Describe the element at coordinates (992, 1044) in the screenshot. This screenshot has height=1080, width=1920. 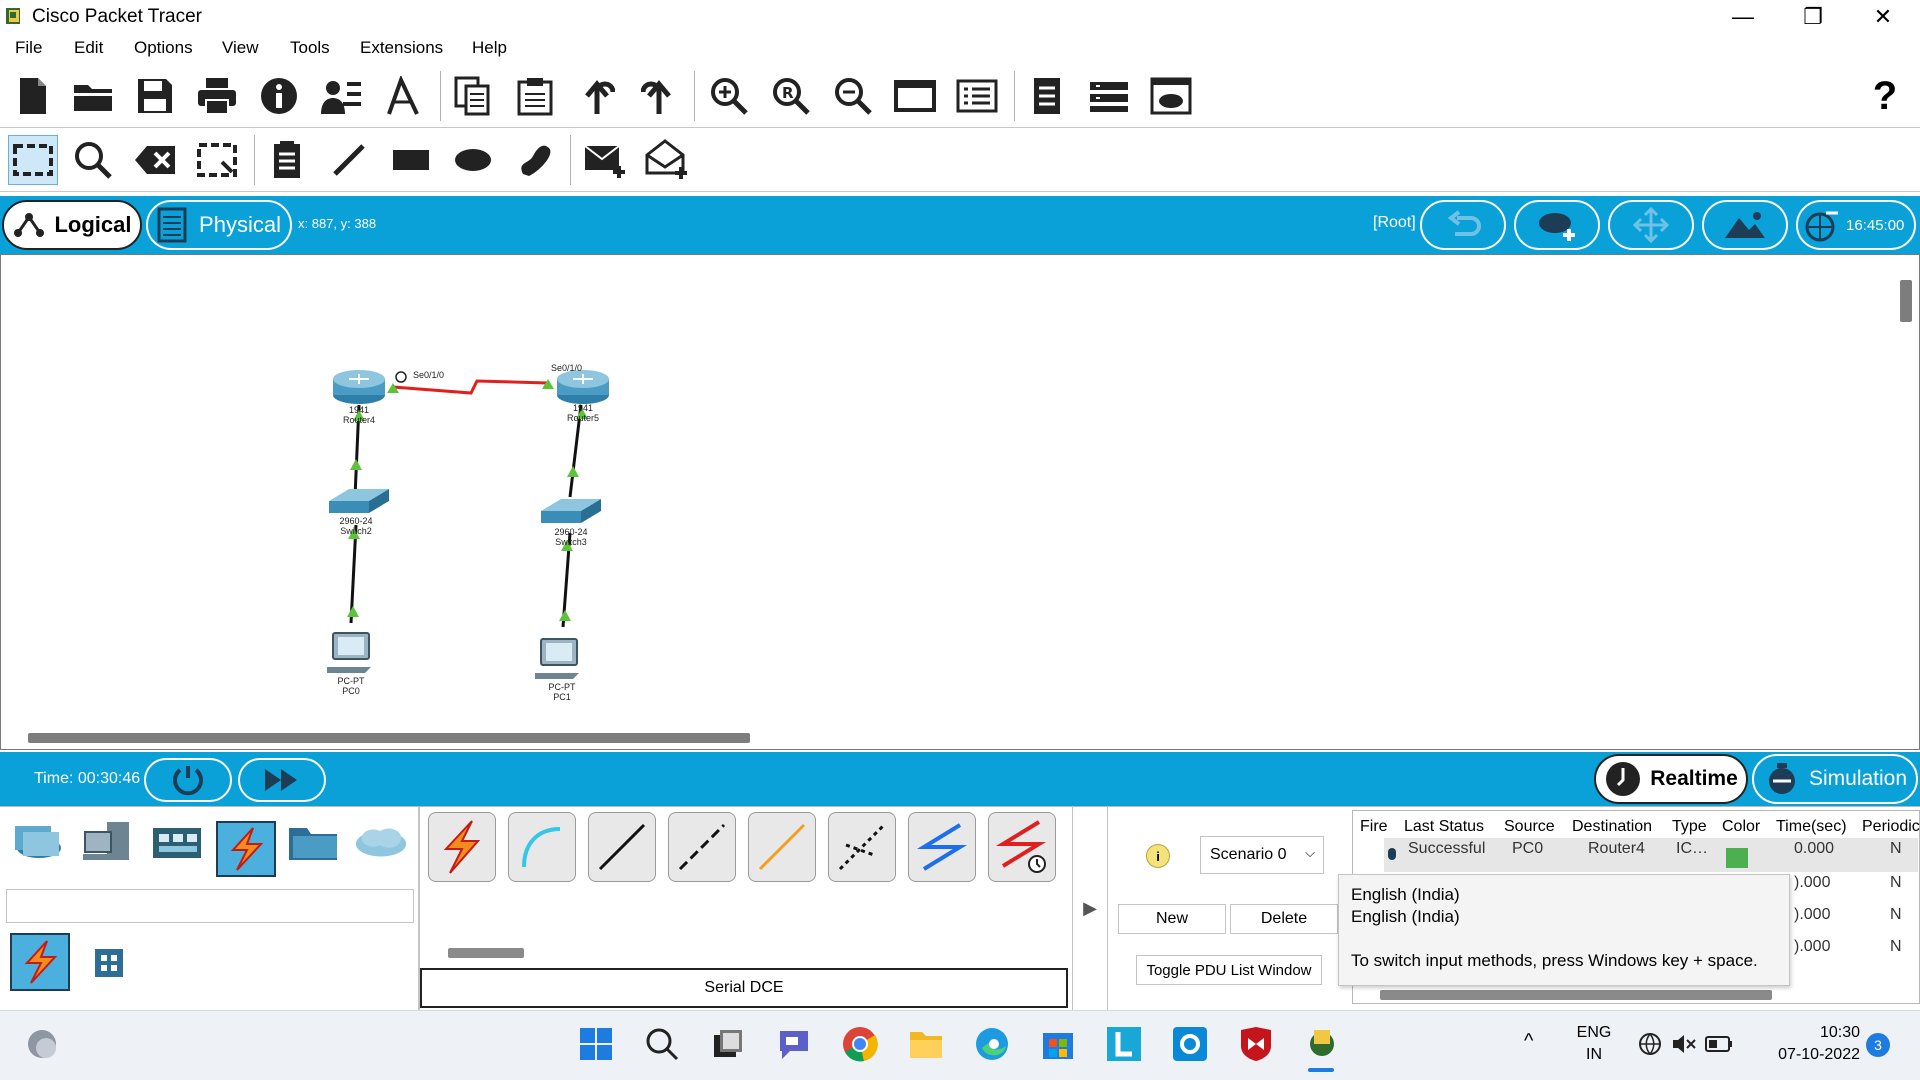
I see `edge-icon` at that location.